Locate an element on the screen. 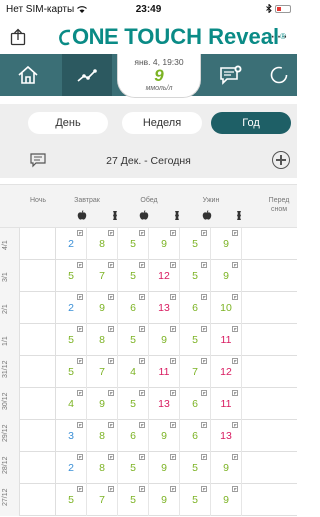  nav-messages-button is located at coordinates (231, 75).